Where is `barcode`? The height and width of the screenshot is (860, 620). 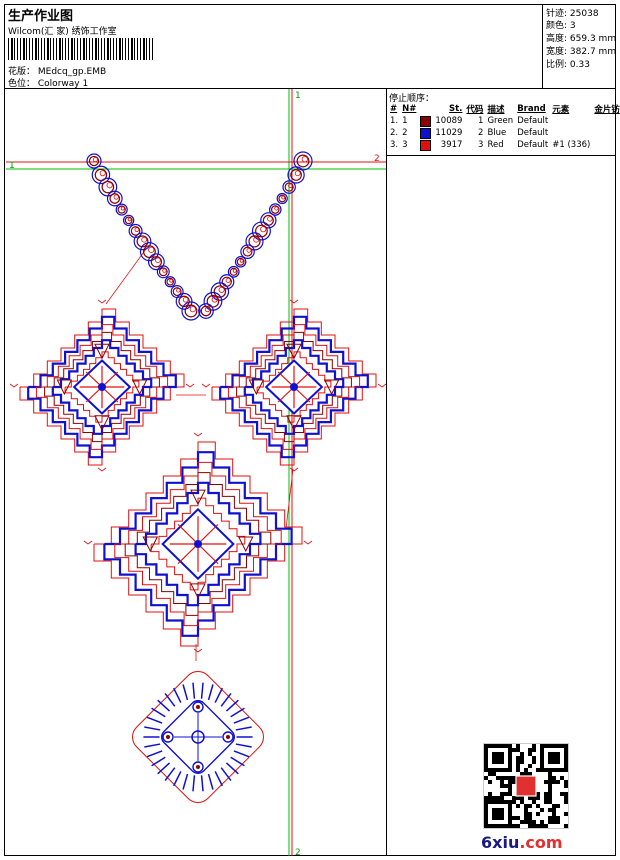
barcode is located at coordinates (81, 49).